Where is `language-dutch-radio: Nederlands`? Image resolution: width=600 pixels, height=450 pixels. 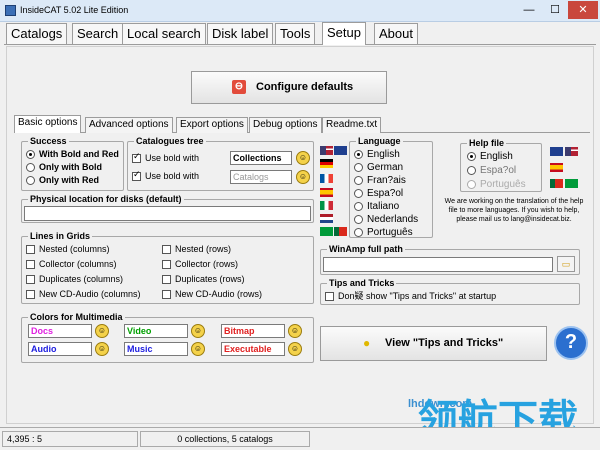
language-dutch-radio: Nederlands is located at coordinates (386, 219).